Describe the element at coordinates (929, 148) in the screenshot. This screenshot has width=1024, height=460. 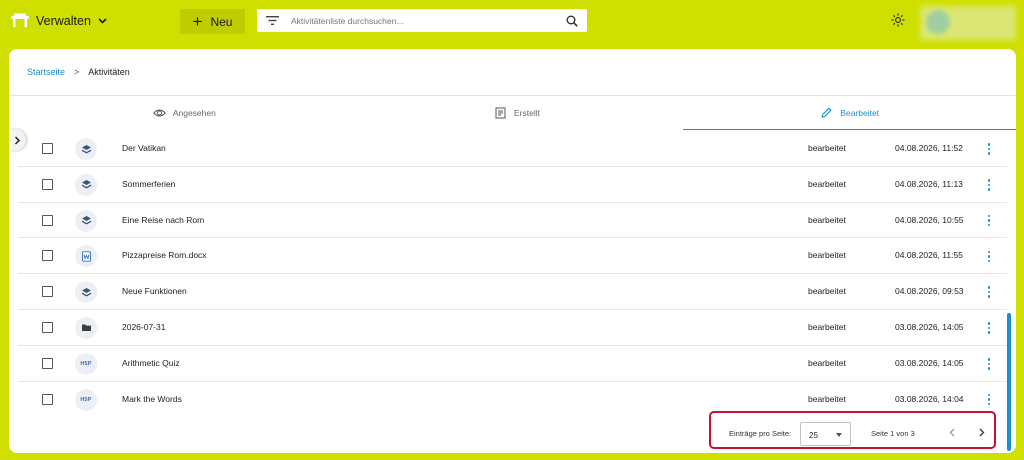
I see `row-date: 04.08.2026, 11:52` at that location.